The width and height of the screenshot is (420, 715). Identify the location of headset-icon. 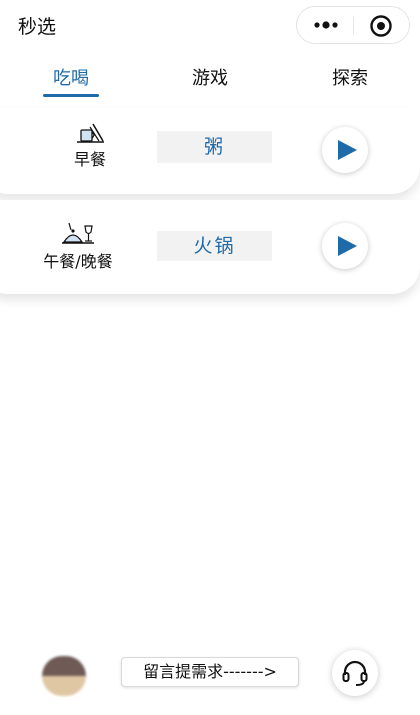
(355, 673).